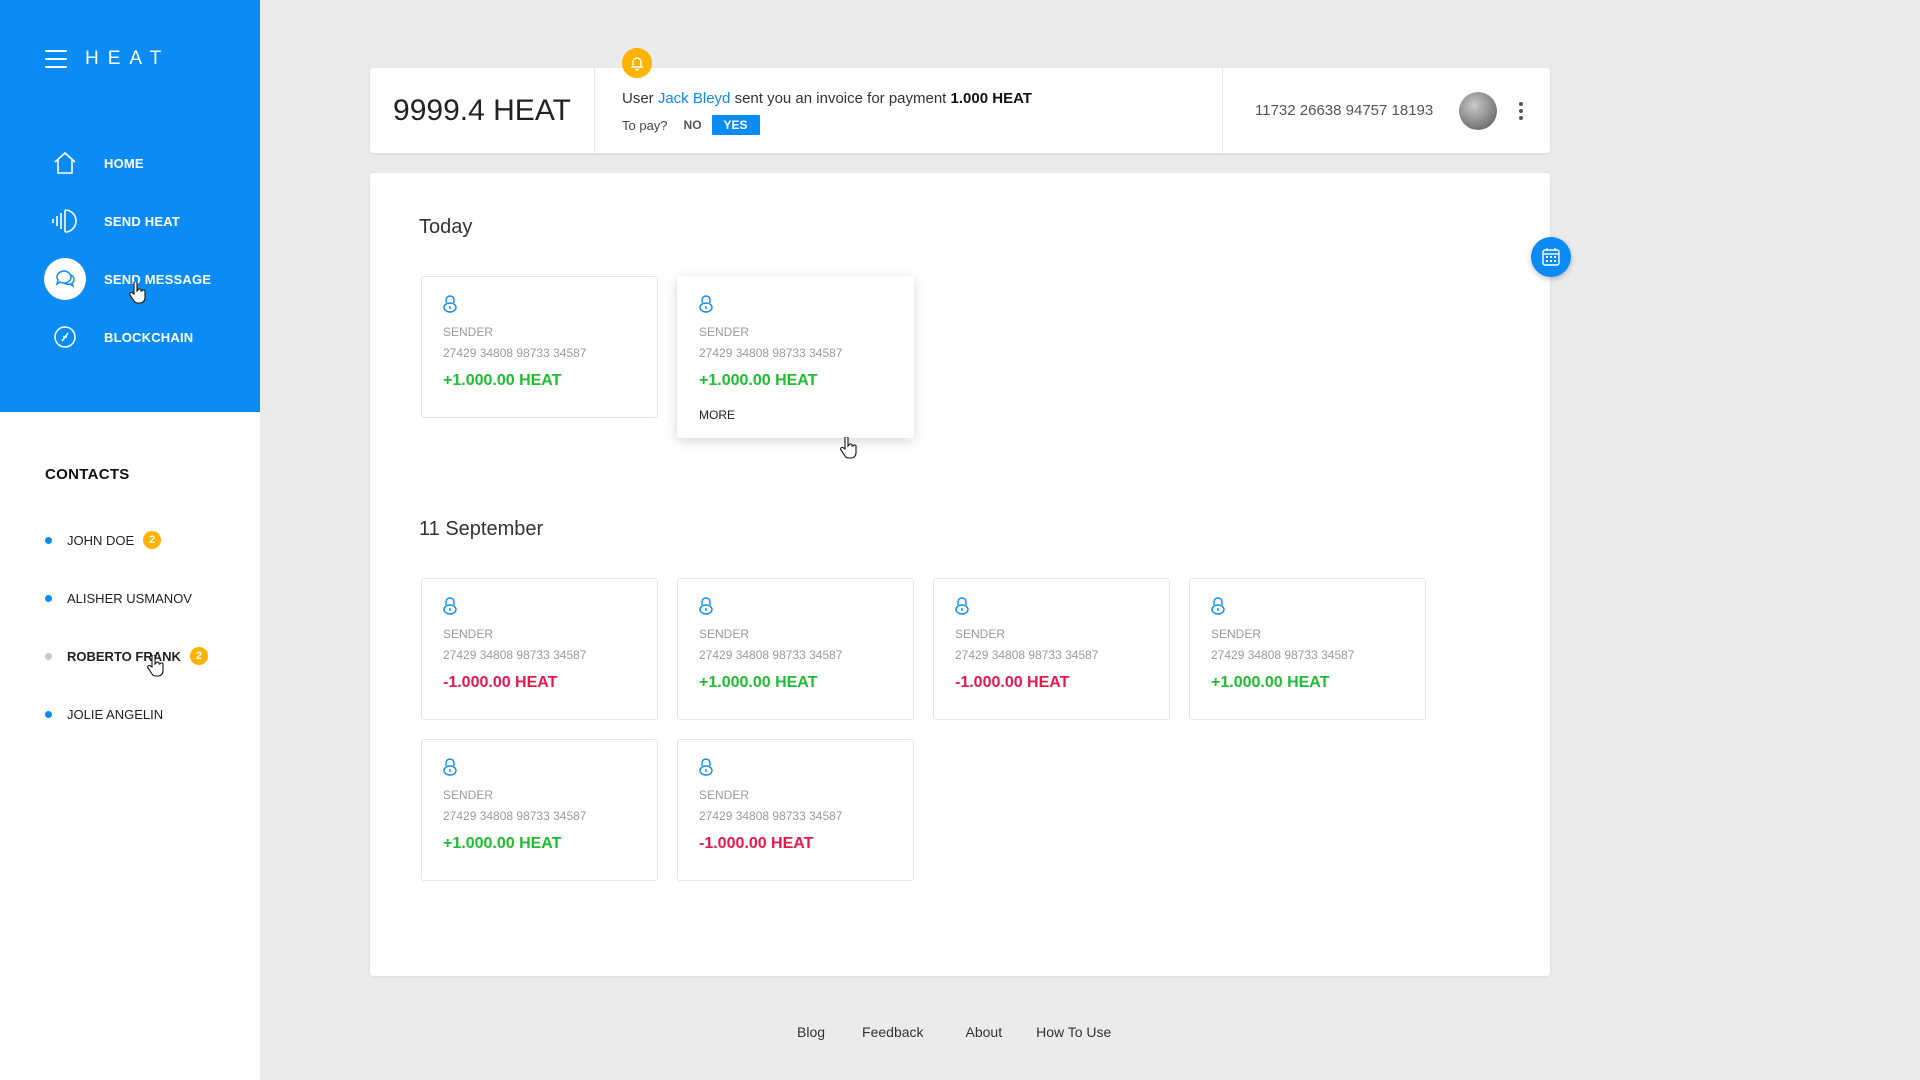 Image resolution: width=1920 pixels, height=1080 pixels. I want to click on account-id: 11732 26638 94757 18193, so click(1344, 110).